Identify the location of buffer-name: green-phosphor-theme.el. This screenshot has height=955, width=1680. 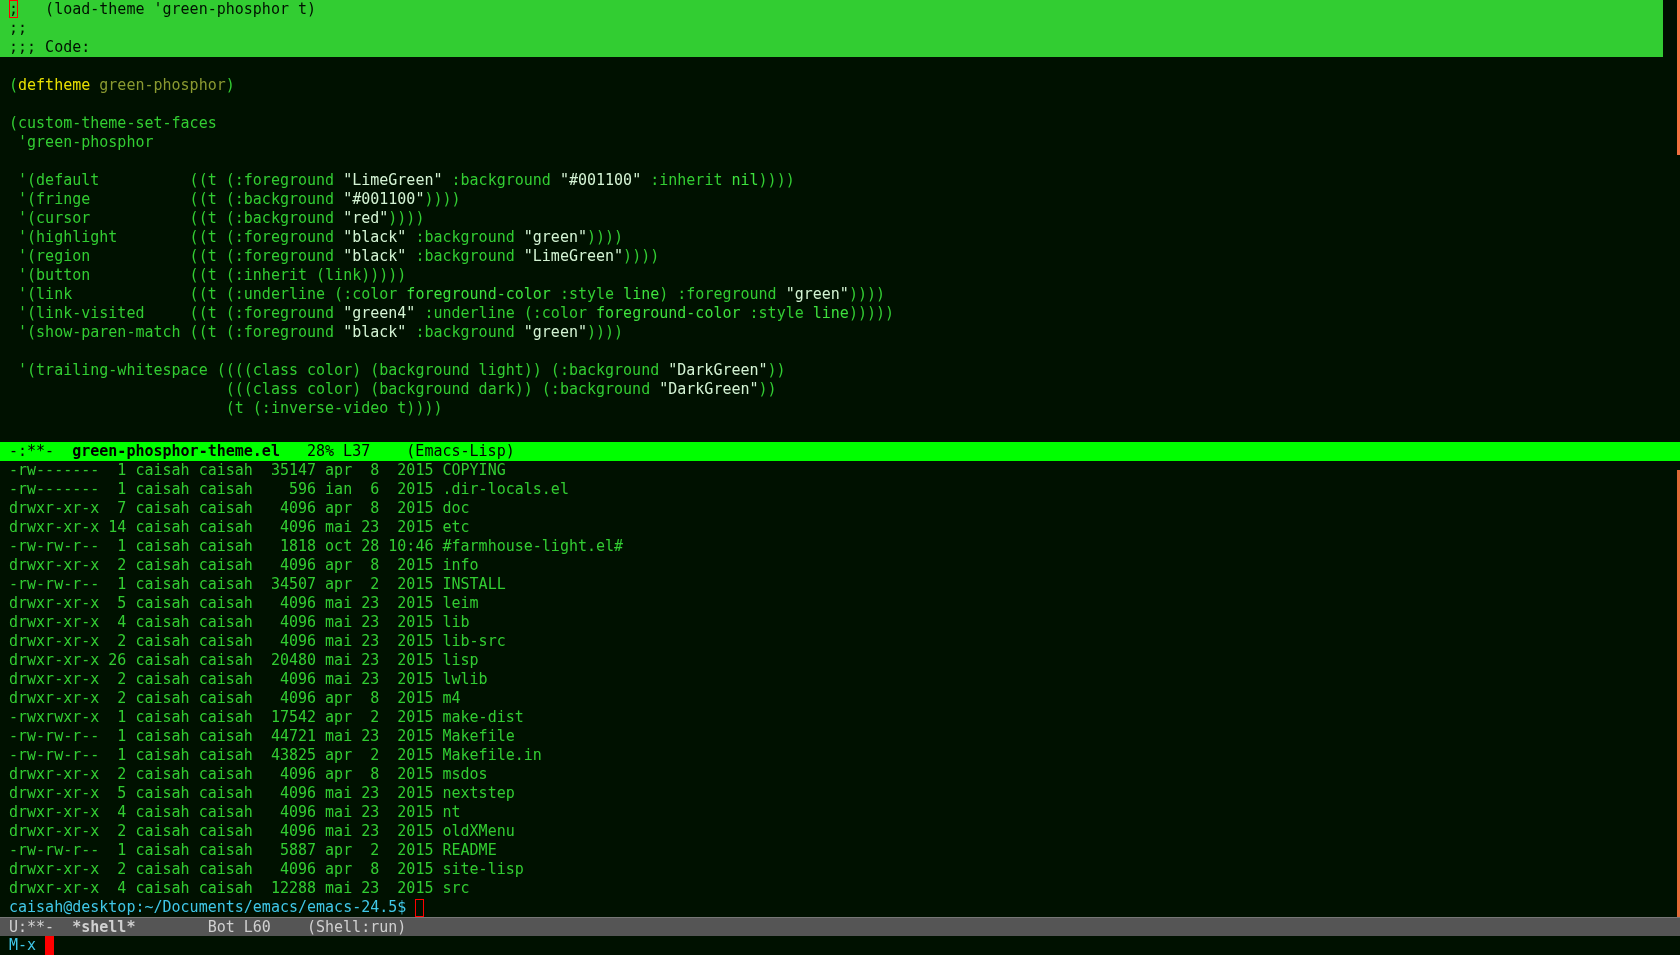
(176, 451).